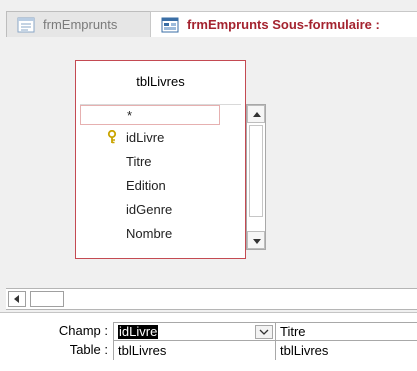 This screenshot has width=417, height=371. What do you see at coordinates (80, 24) in the screenshot?
I see `tab-label: frmEmprunts` at bounding box center [80, 24].